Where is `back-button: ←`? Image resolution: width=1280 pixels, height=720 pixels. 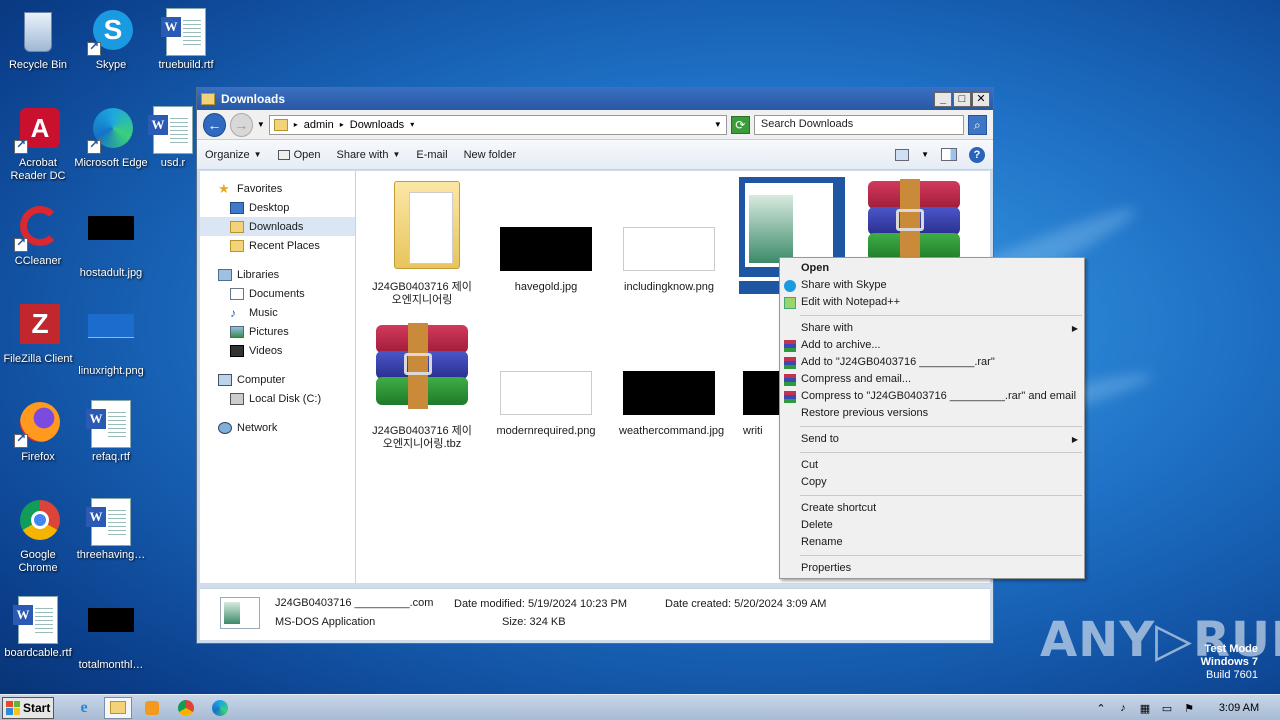
back-button: ← is located at coordinates (214, 124).